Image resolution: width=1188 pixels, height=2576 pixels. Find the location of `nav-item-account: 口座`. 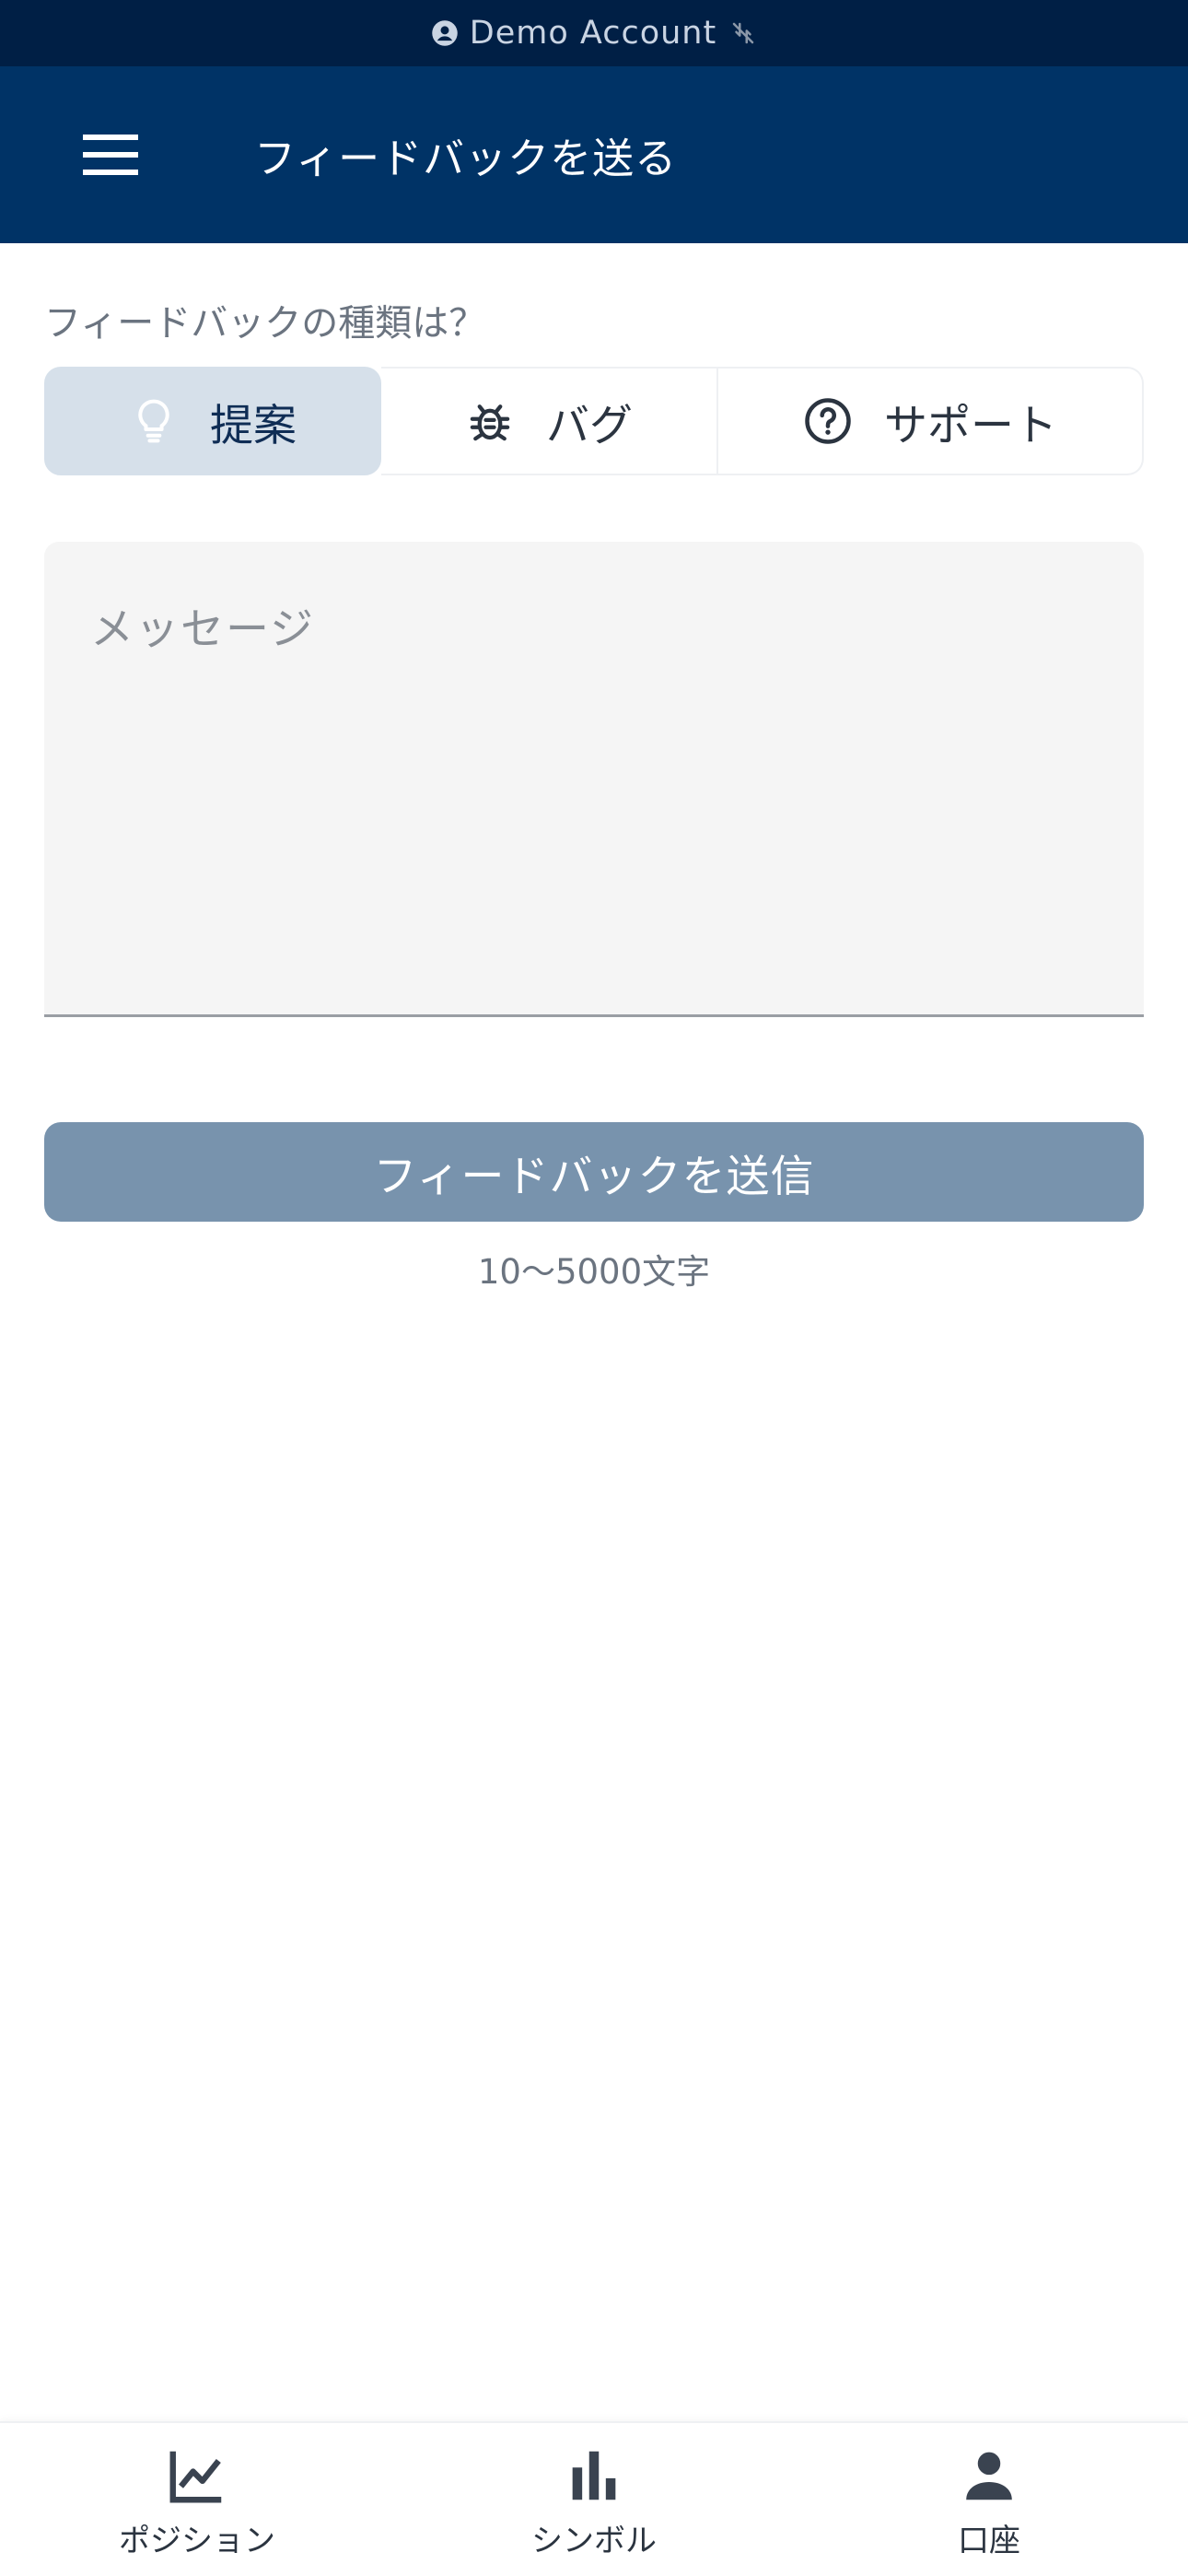

nav-item-account: 口座 is located at coordinates (989, 2499).